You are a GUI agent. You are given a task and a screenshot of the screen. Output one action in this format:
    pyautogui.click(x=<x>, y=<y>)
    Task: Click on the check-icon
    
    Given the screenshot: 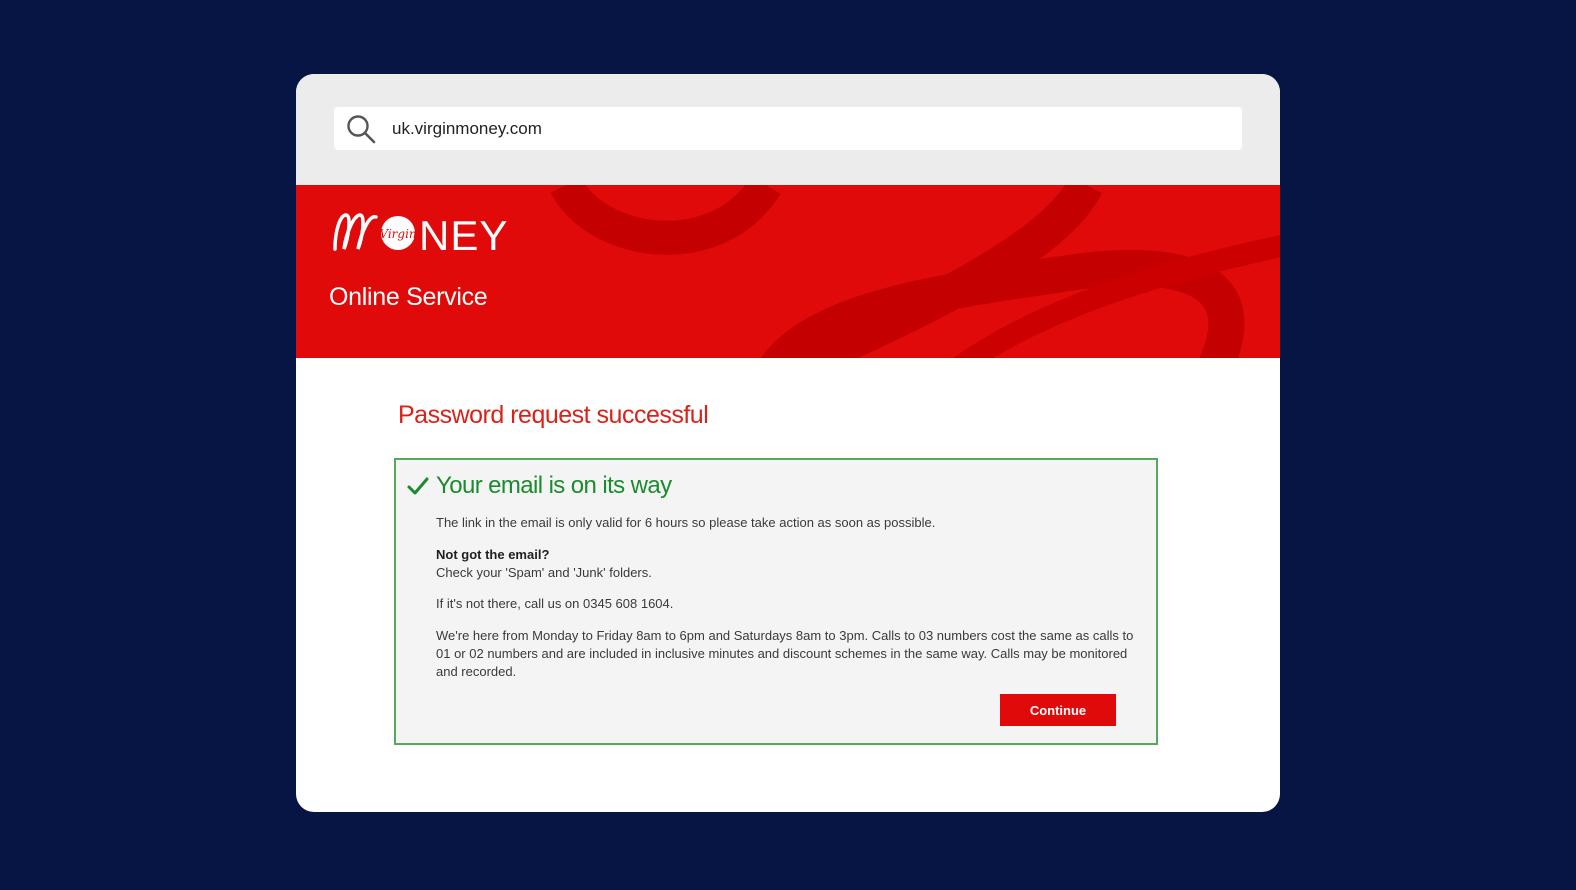 What is the action you would take?
    pyautogui.click(x=418, y=486)
    